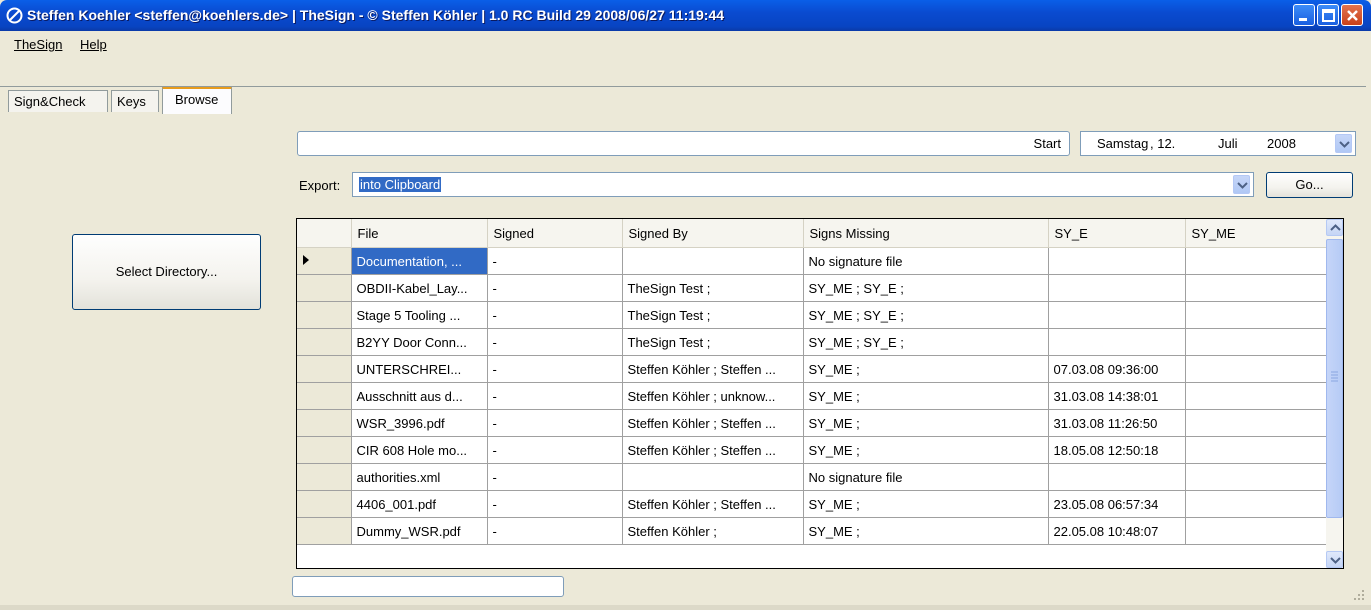  Describe the element at coordinates (1352, 15) in the screenshot. I see `close-button` at that location.